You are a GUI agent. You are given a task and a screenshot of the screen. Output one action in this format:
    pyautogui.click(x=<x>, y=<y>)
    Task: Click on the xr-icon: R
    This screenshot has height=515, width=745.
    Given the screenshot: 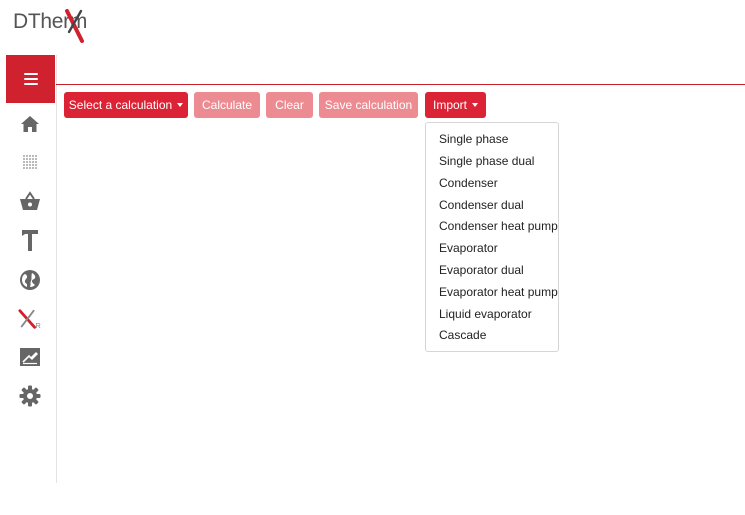 What is the action you would take?
    pyautogui.click(x=29, y=319)
    